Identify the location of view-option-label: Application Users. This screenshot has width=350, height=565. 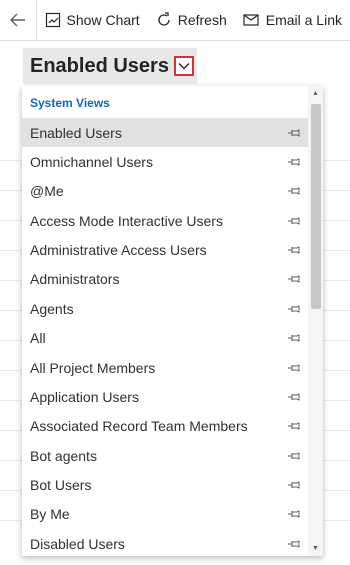
(84, 396).